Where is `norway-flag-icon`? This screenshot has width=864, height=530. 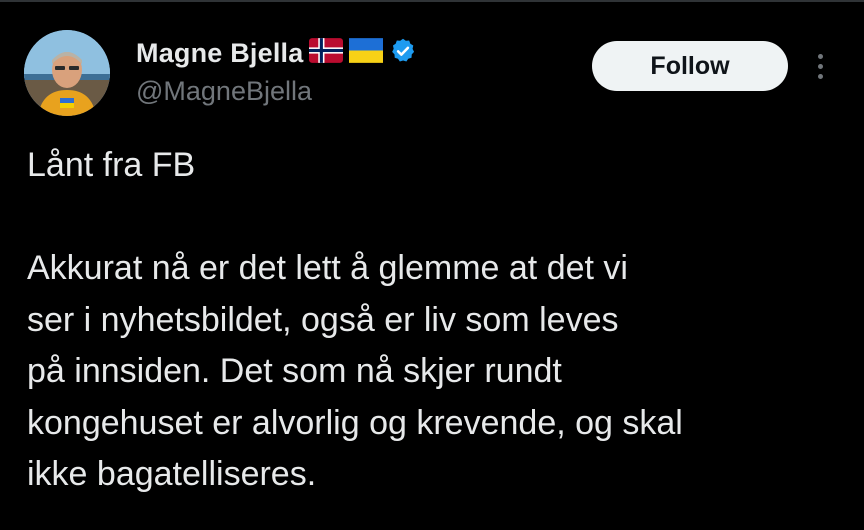 norway-flag-icon is located at coordinates (326, 53).